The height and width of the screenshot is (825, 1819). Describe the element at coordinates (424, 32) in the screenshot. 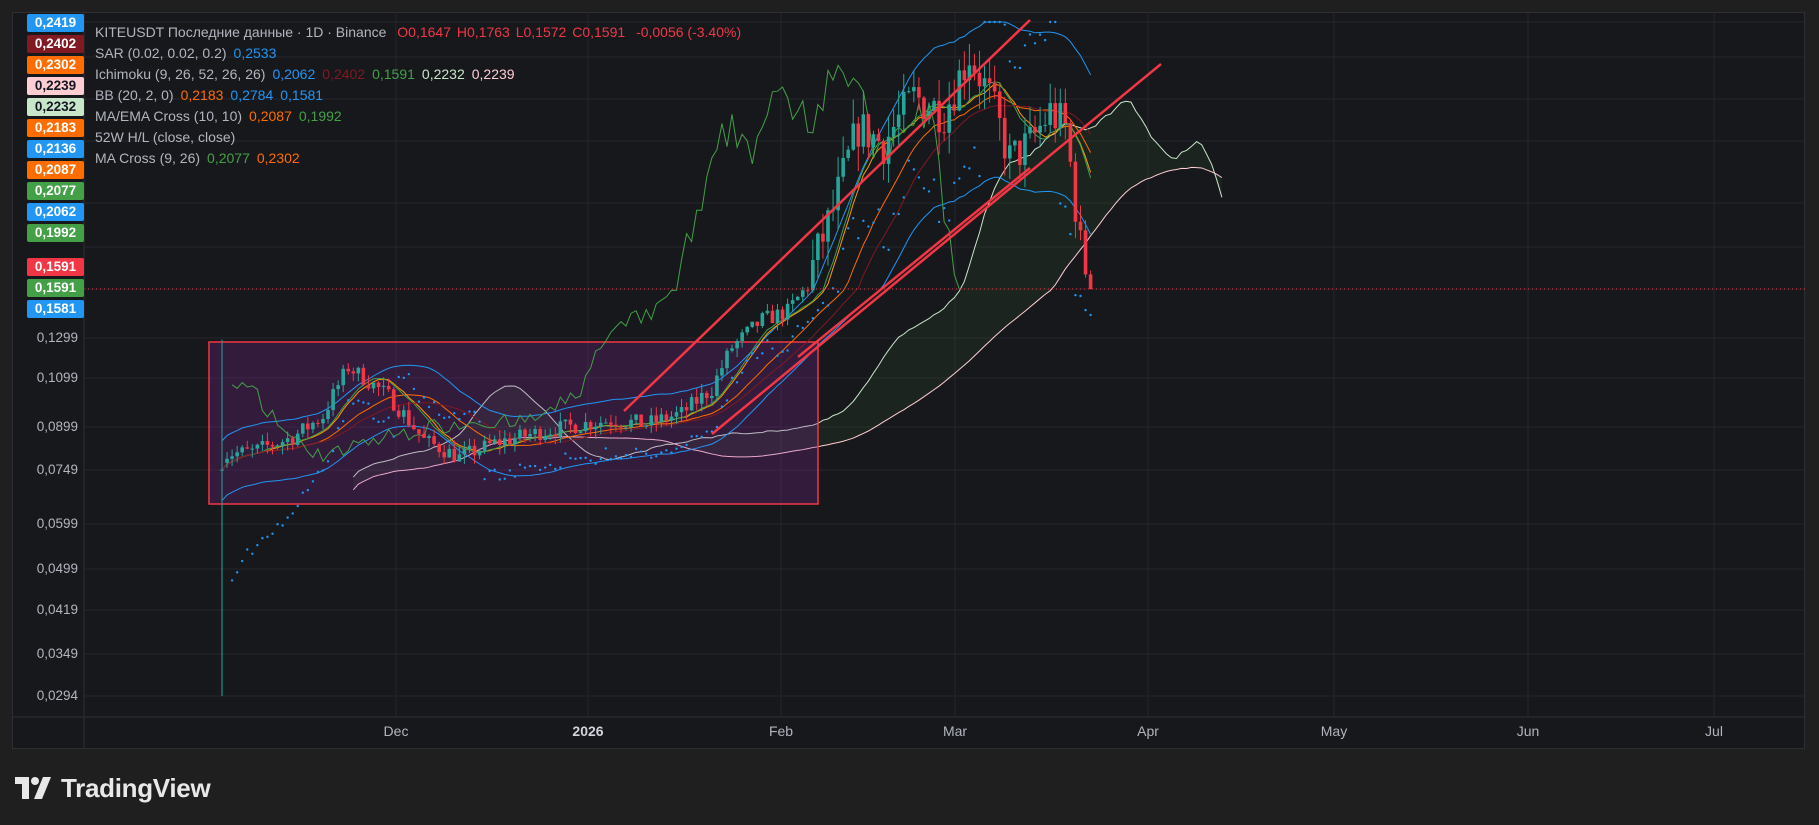

I see `ohlc-open: O0,1647` at that location.